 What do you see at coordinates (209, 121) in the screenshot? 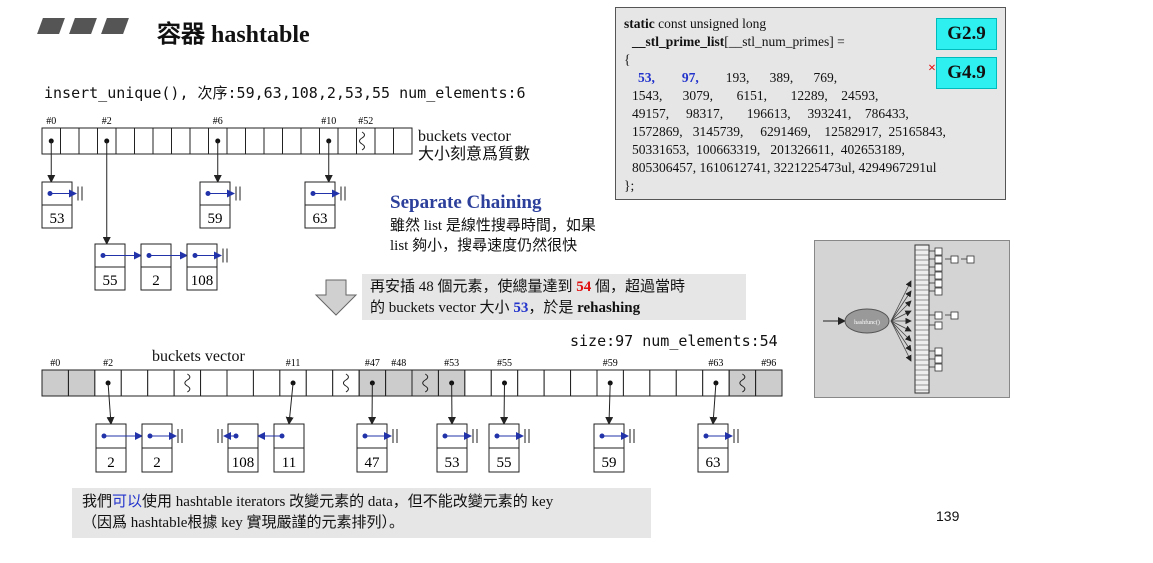
I see `vector-top-indices: #0 #2 #6 #10 #52` at bounding box center [209, 121].